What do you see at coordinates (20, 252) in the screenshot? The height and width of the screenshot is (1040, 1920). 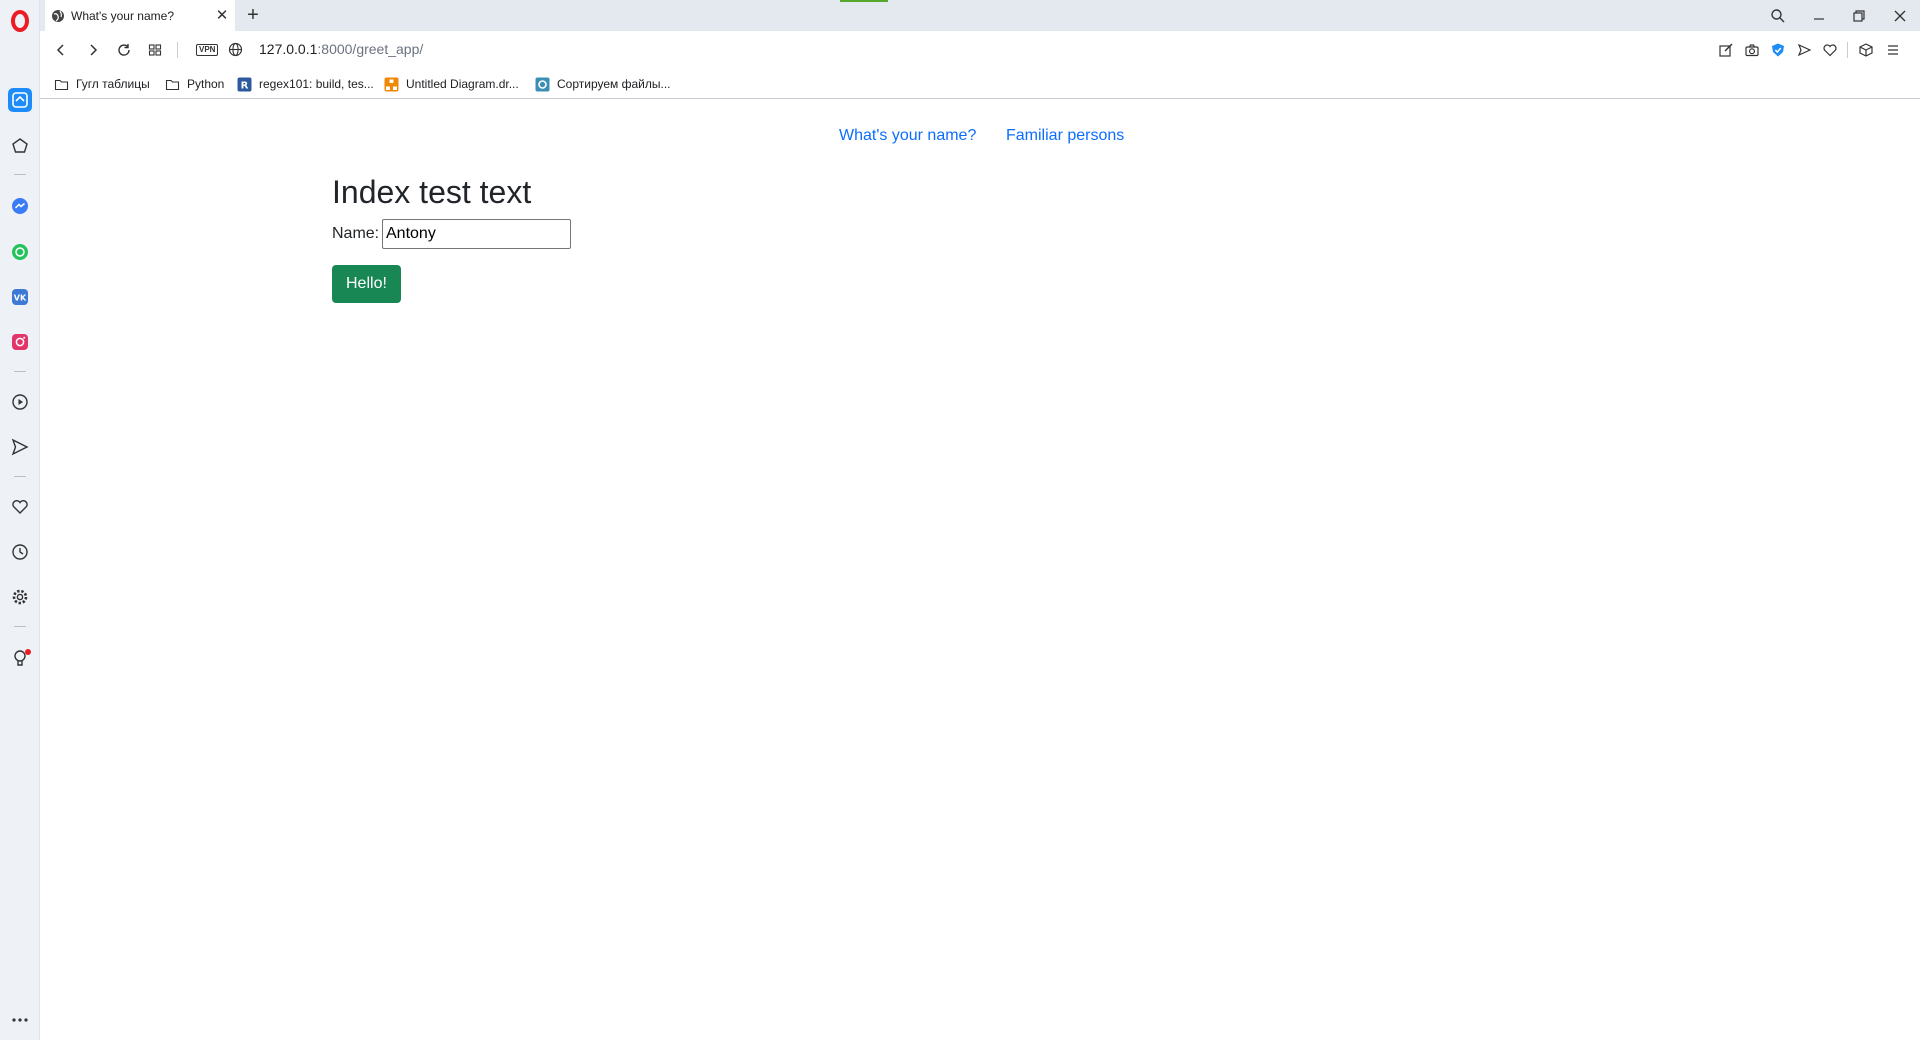 I see `whatsapp-icon` at bounding box center [20, 252].